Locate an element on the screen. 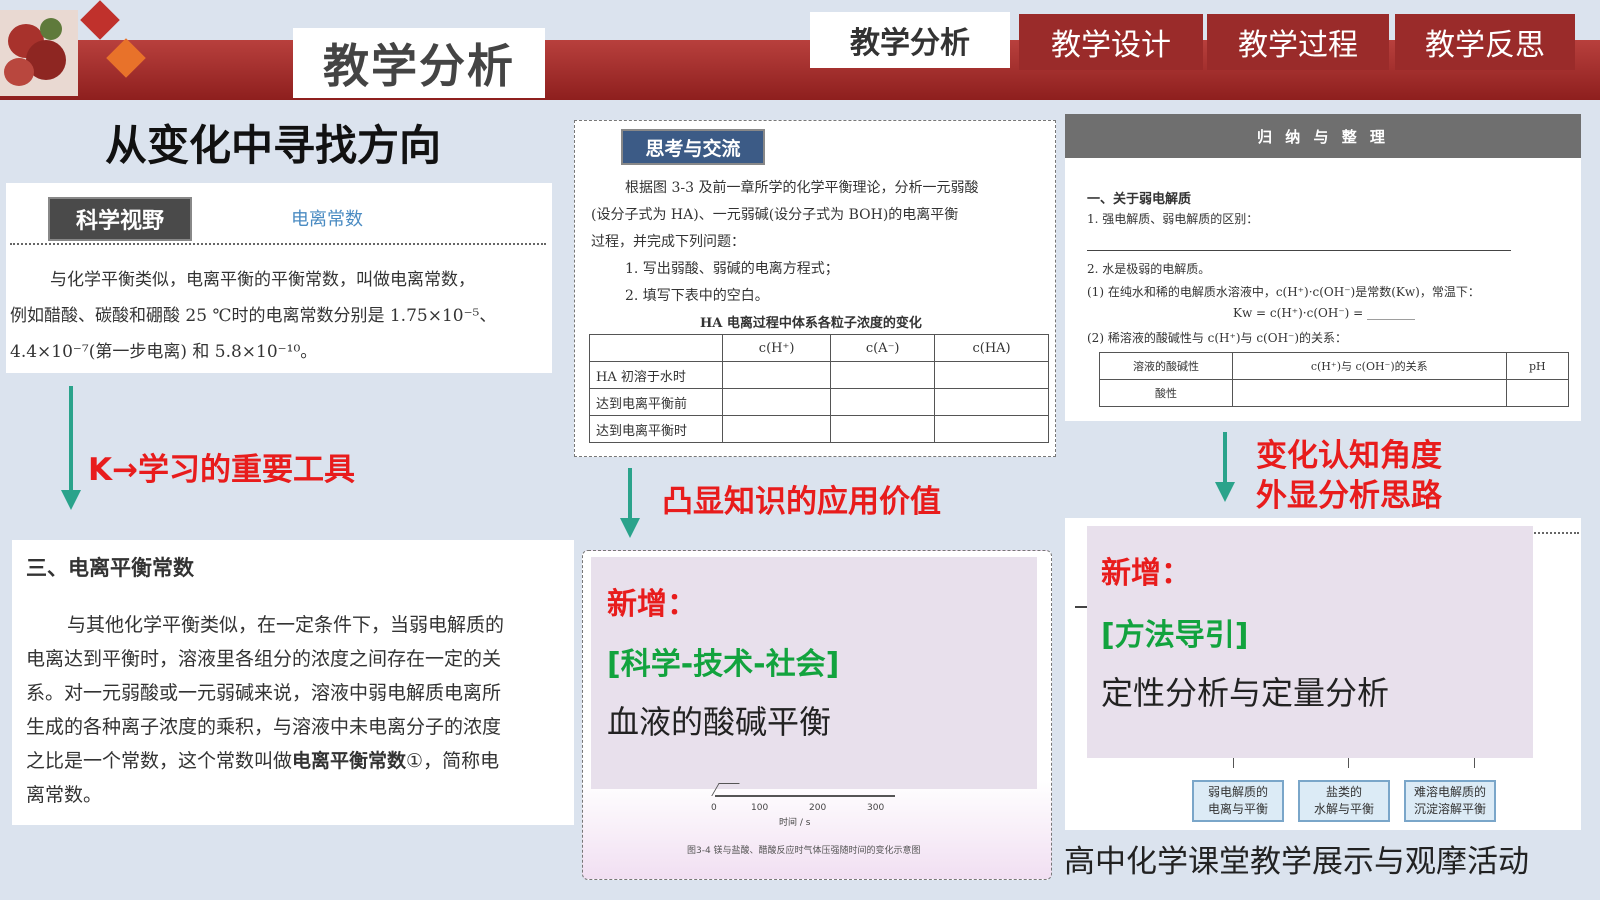  excerpt-line: 2. 填写下表中的空白。 is located at coordinates (697, 296).